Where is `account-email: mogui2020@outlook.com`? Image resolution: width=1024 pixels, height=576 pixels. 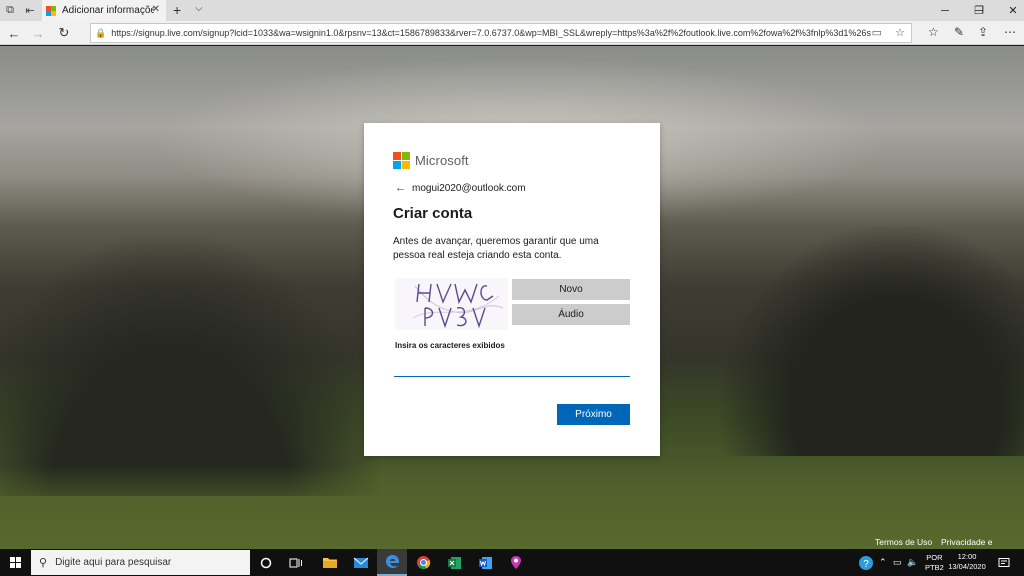 account-email: mogui2020@outlook.com is located at coordinates (469, 188).